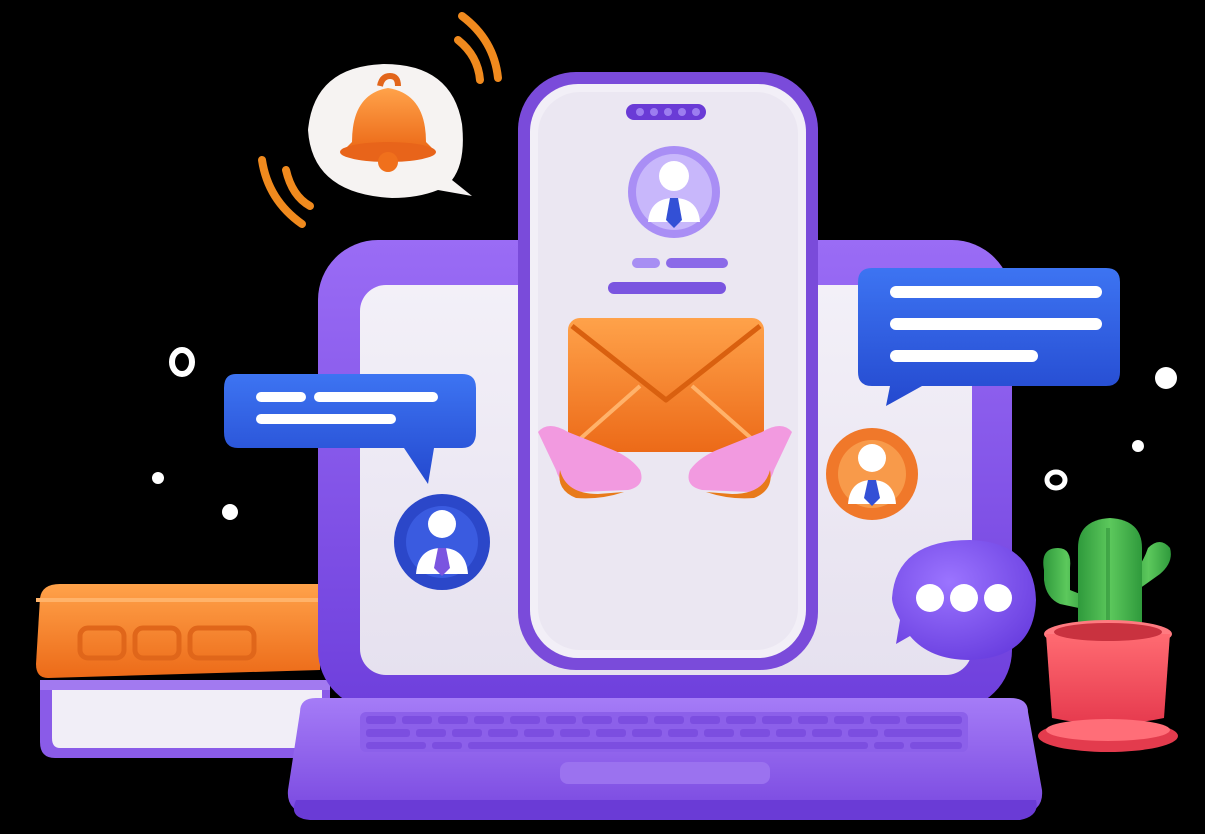 The height and width of the screenshot is (834, 1205). I want to click on book-purple, so click(185, 719).